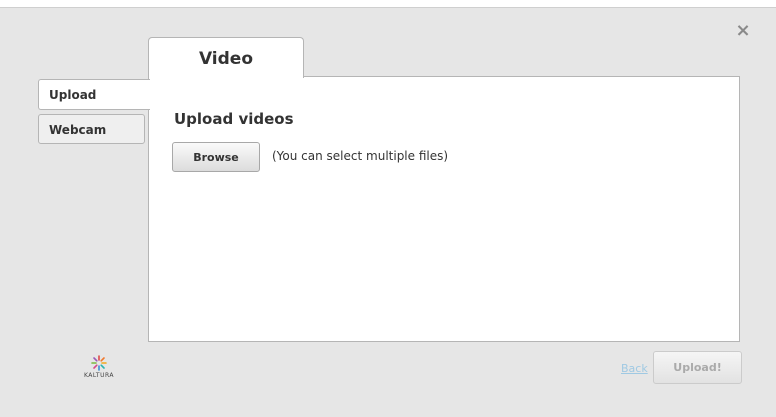  I want to click on kaltura-logo-text: KALTURA, so click(99, 375).